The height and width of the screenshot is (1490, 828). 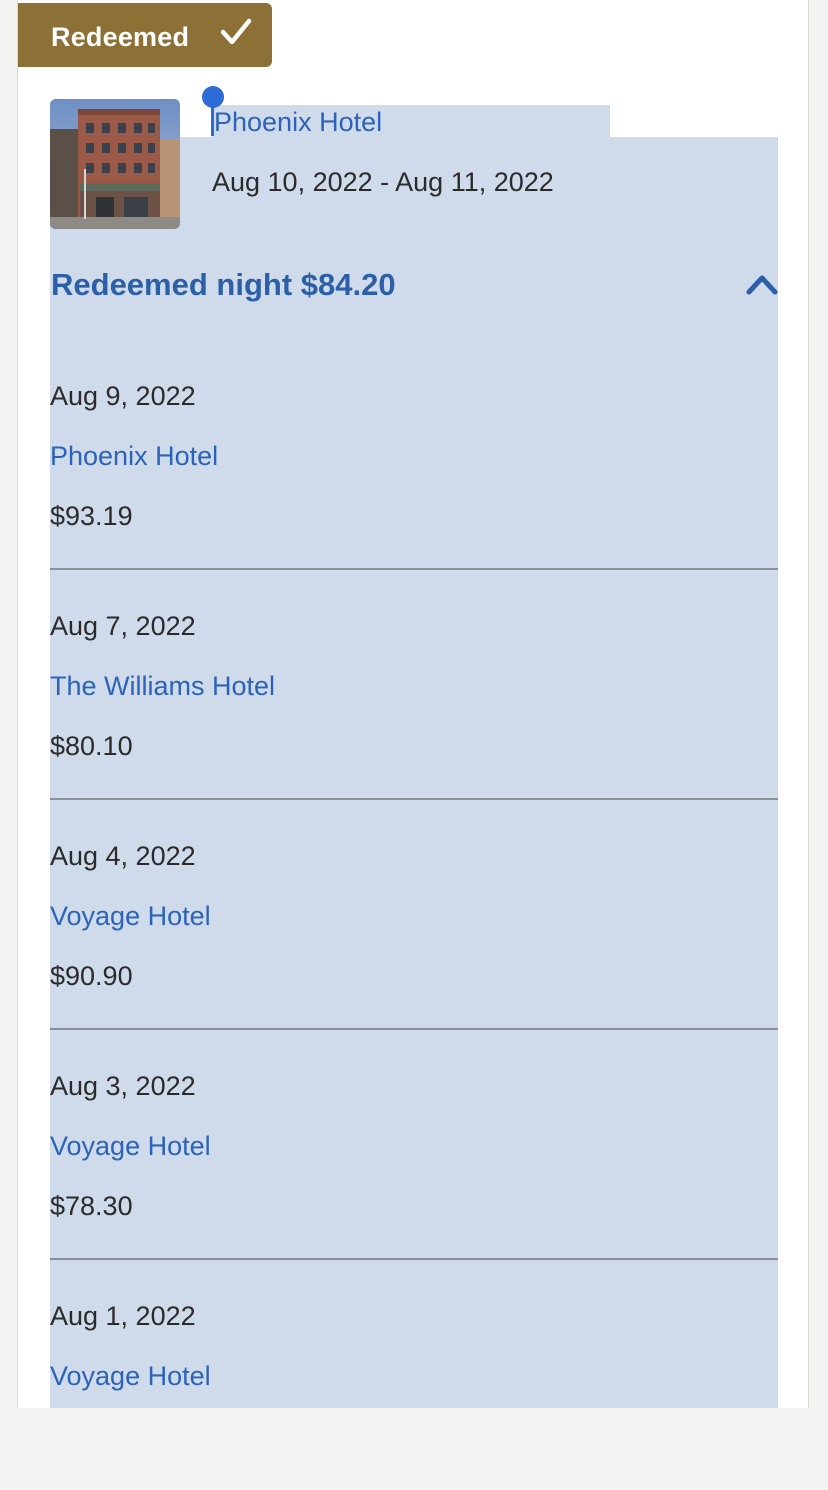 I want to click on redeemed-badge: Redeemed, so click(x=145, y=35).